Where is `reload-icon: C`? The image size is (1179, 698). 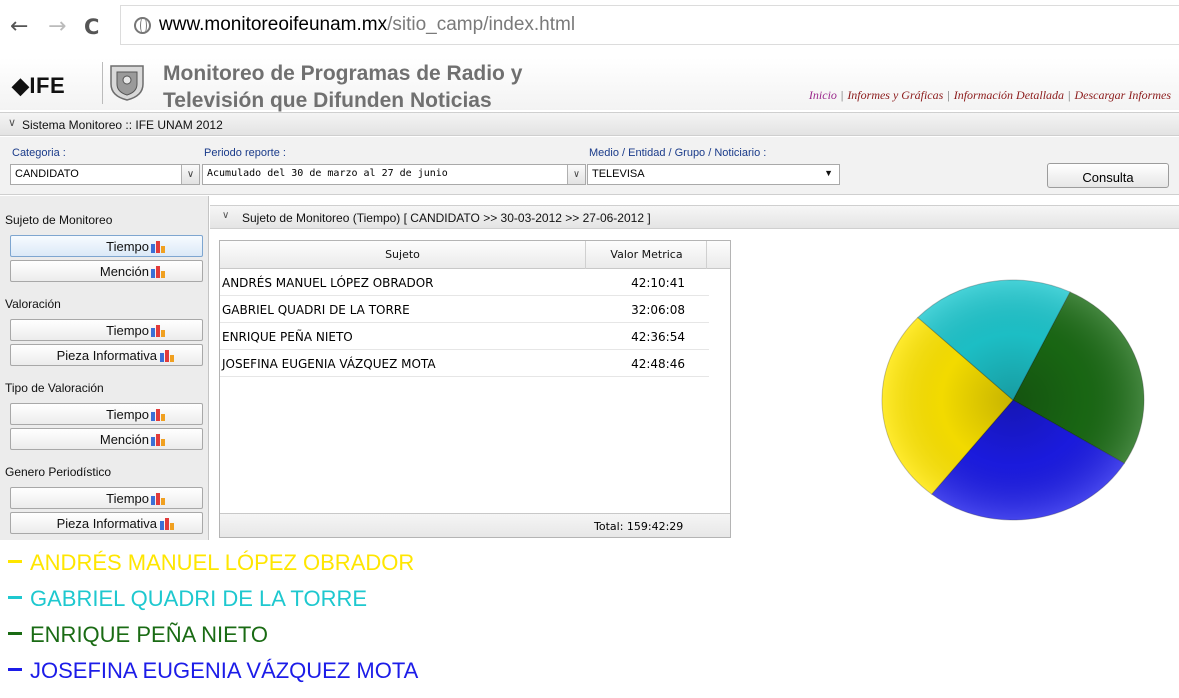
reload-icon: C is located at coordinates (91, 27).